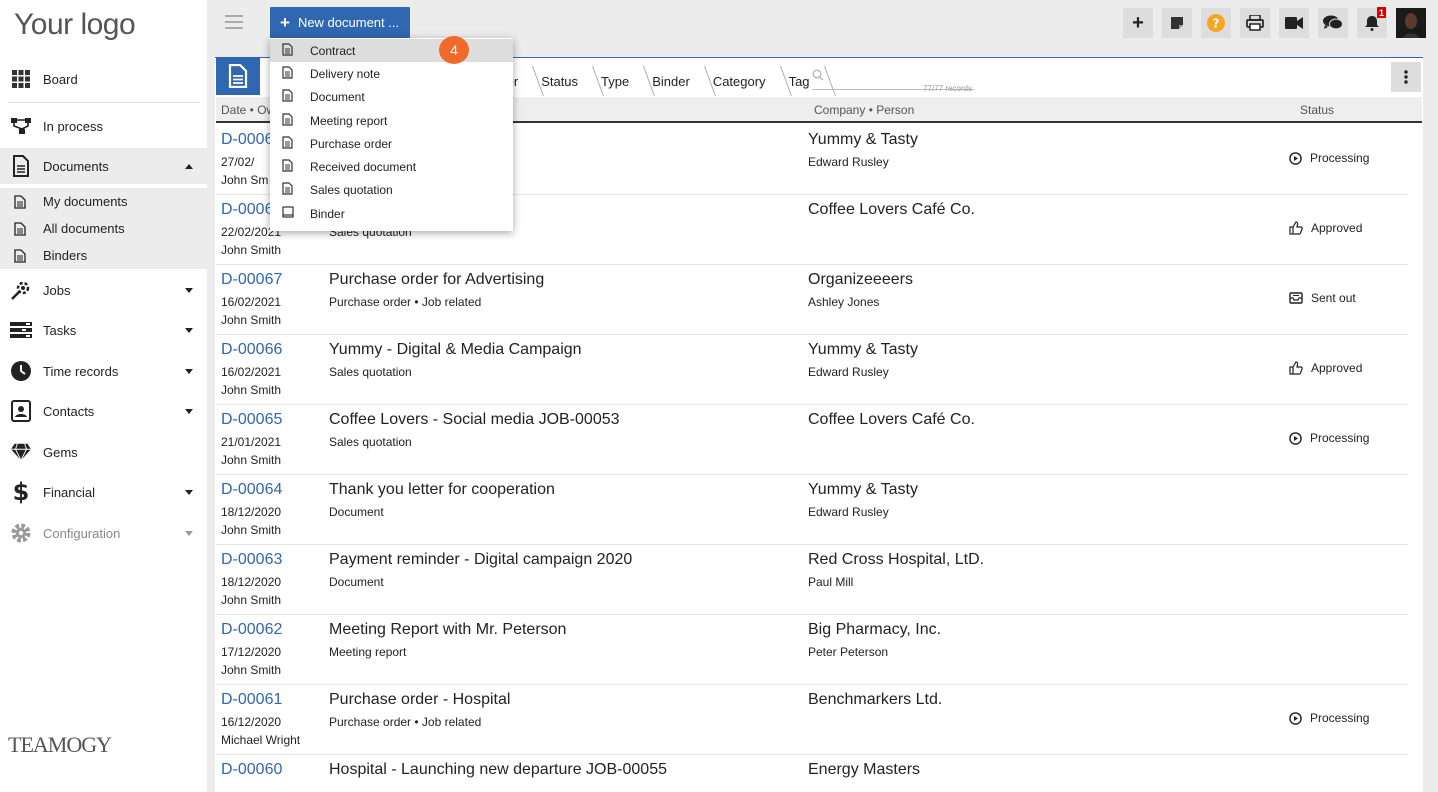 Image resolution: width=1438 pixels, height=792 pixels. What do you see at coordinates (391, 97) in the screenshot?
I see `dropdown-item-document: Document` at bounding box center [391, 97].